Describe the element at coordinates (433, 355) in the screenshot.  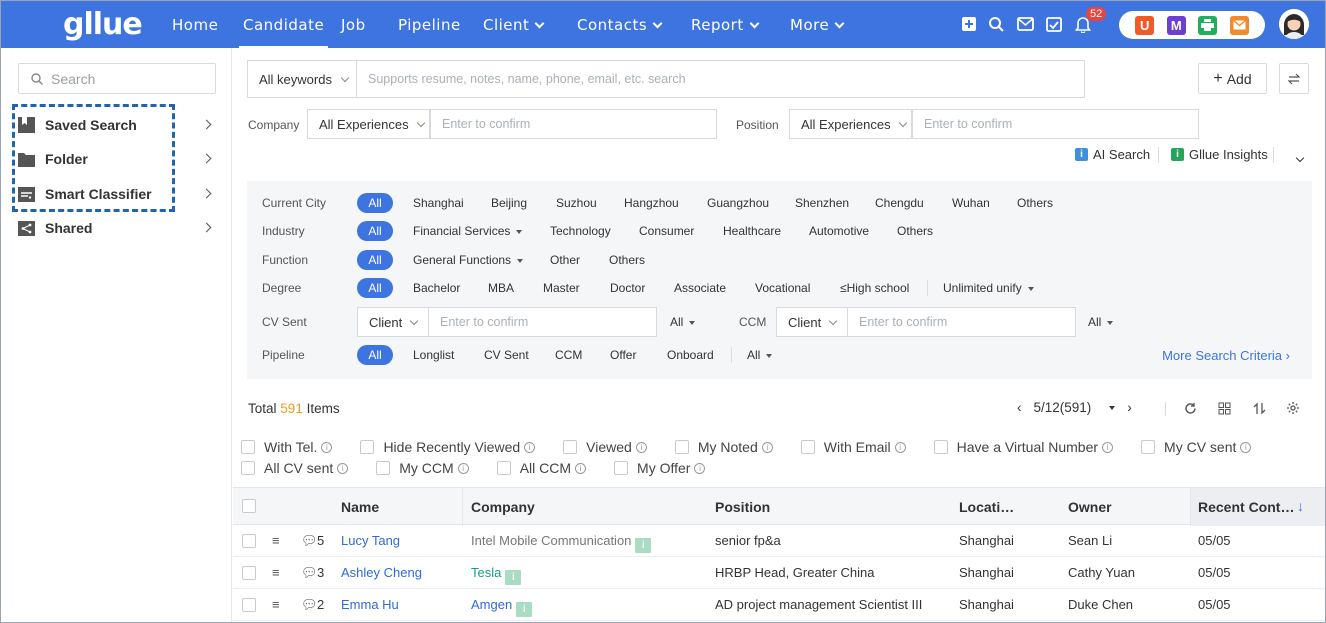
I see `filter-option: Longlist` at that location.